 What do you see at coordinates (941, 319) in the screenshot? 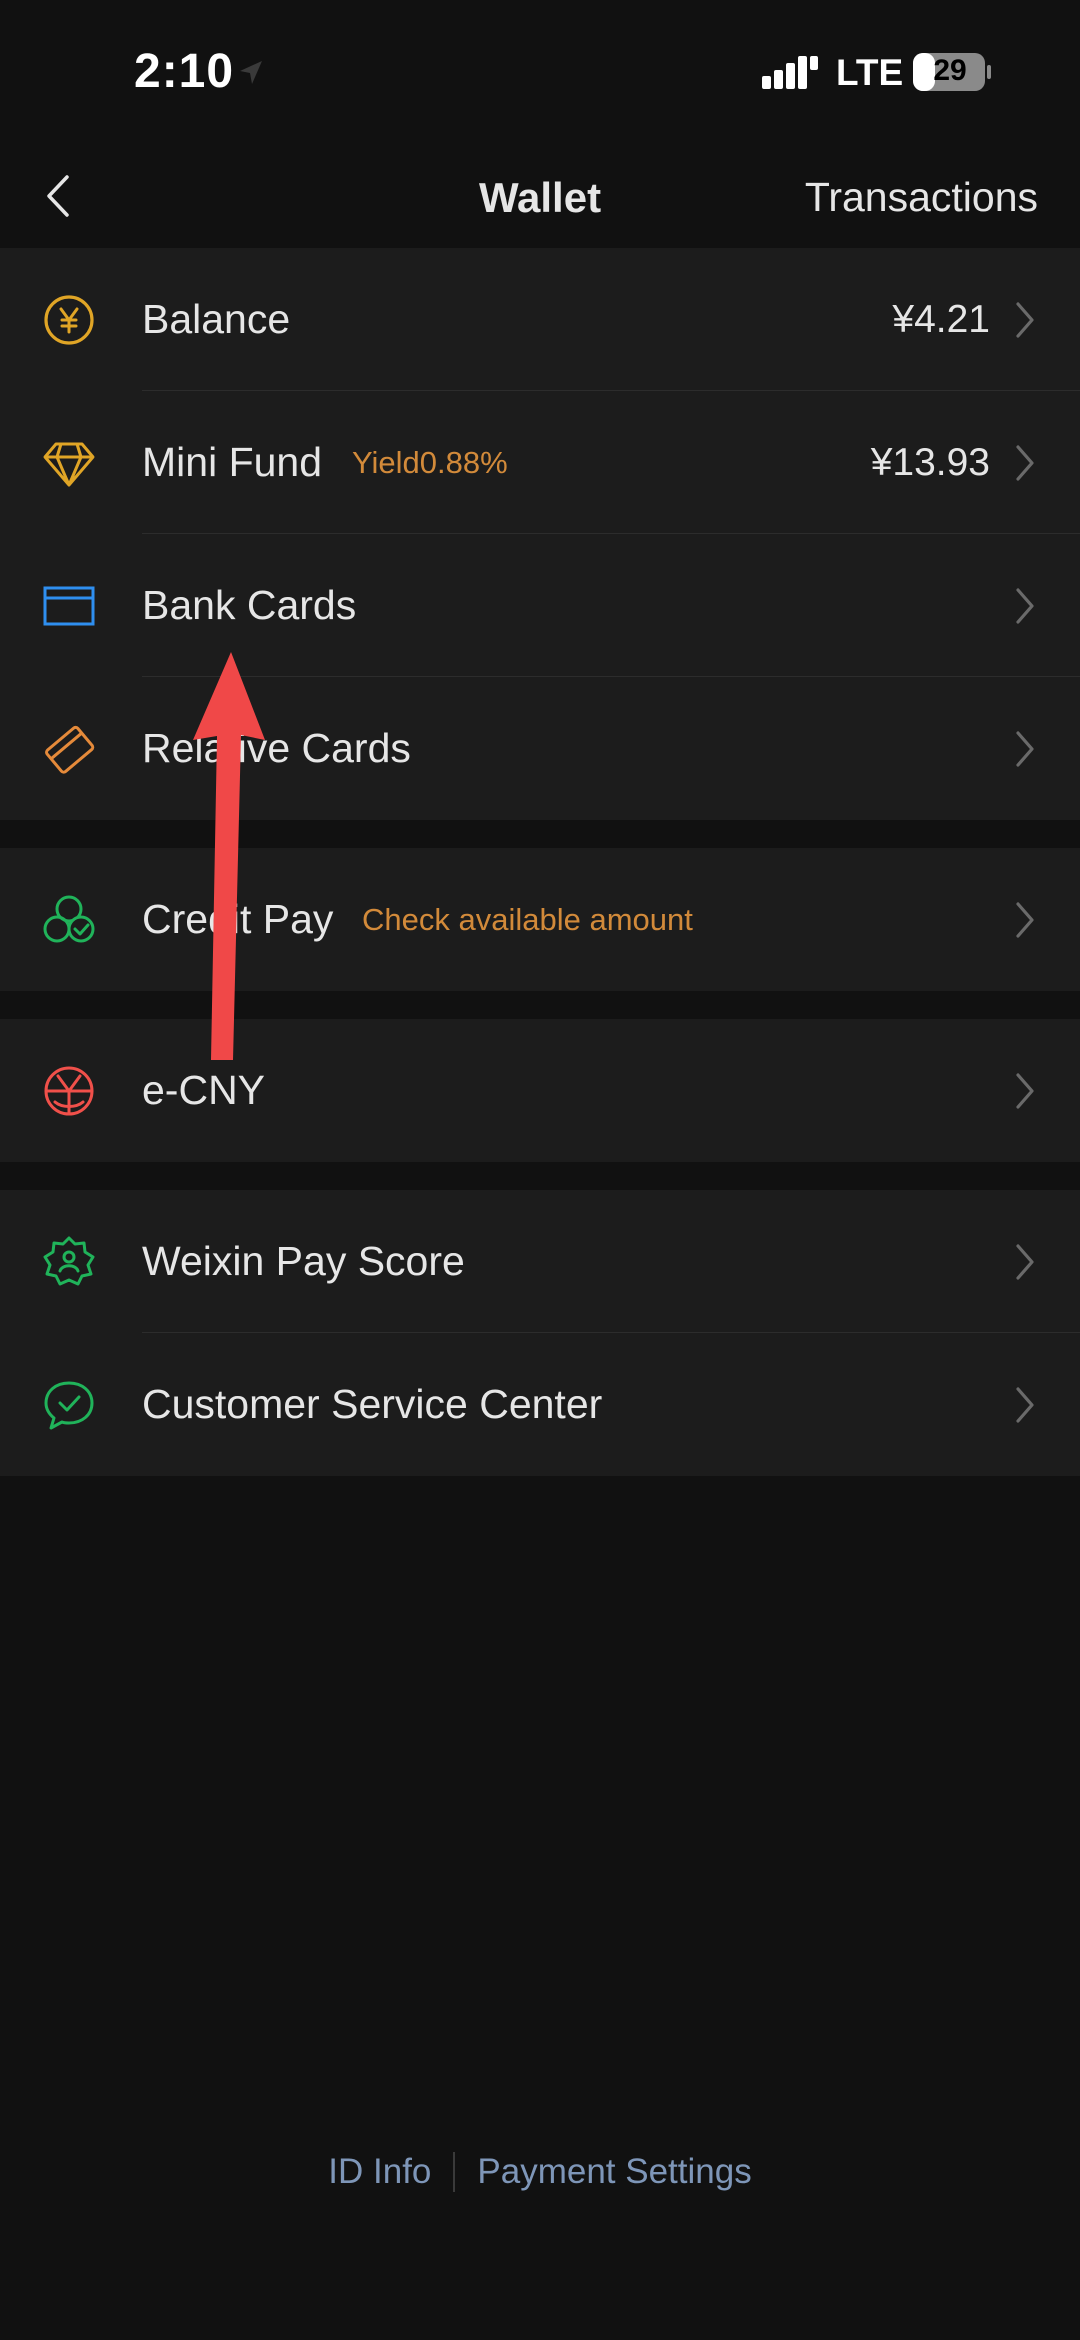
I see `balance-value: ¥4.21` at bounding box center [941, 319].